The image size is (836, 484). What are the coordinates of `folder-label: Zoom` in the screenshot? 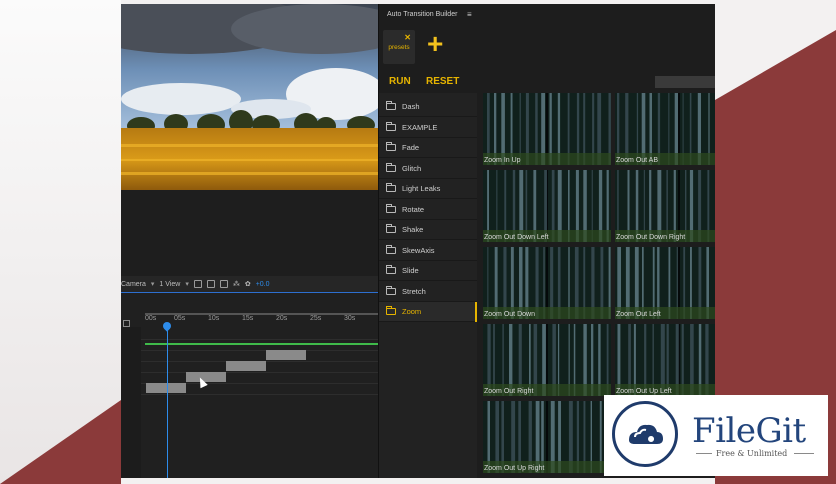 It's located at (412, 311).